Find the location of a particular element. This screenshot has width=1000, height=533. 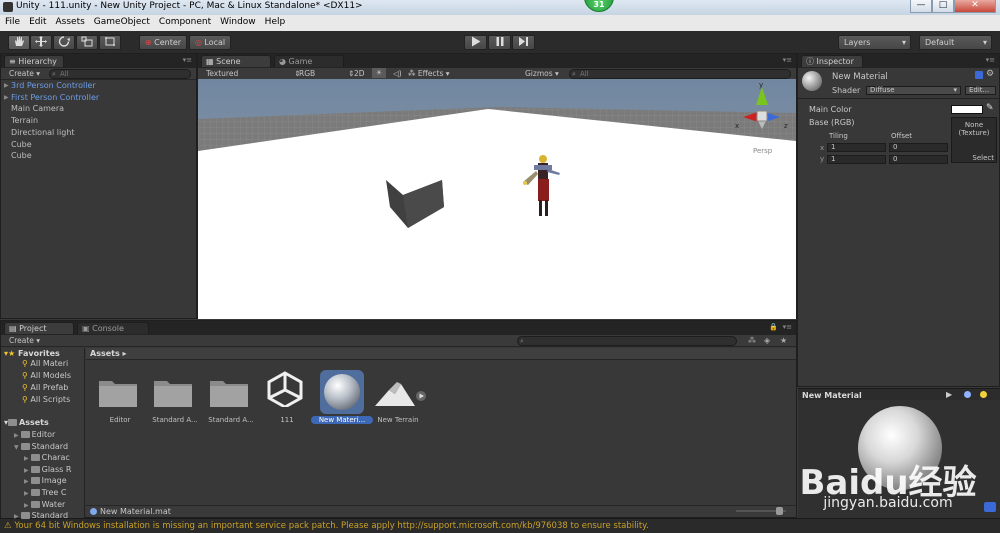

favorite-item: ⚲ All Models is located at coordinates (46, 375).